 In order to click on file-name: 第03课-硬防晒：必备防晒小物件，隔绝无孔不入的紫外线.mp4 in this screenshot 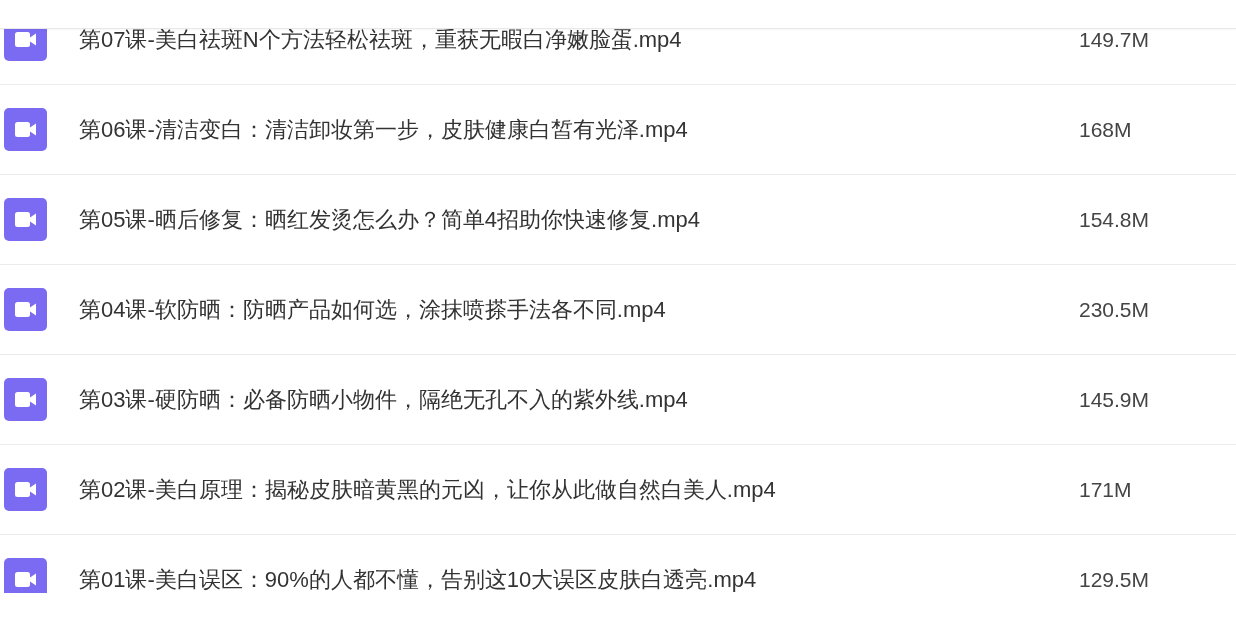, I will do `click(579, 399)`.